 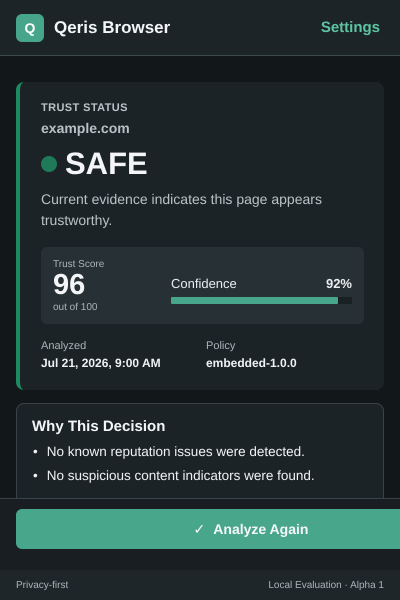 What do you see at coordinates (69, 286) in the screenshot?
I see `score-value: 96` at bounding box center [69, 286].